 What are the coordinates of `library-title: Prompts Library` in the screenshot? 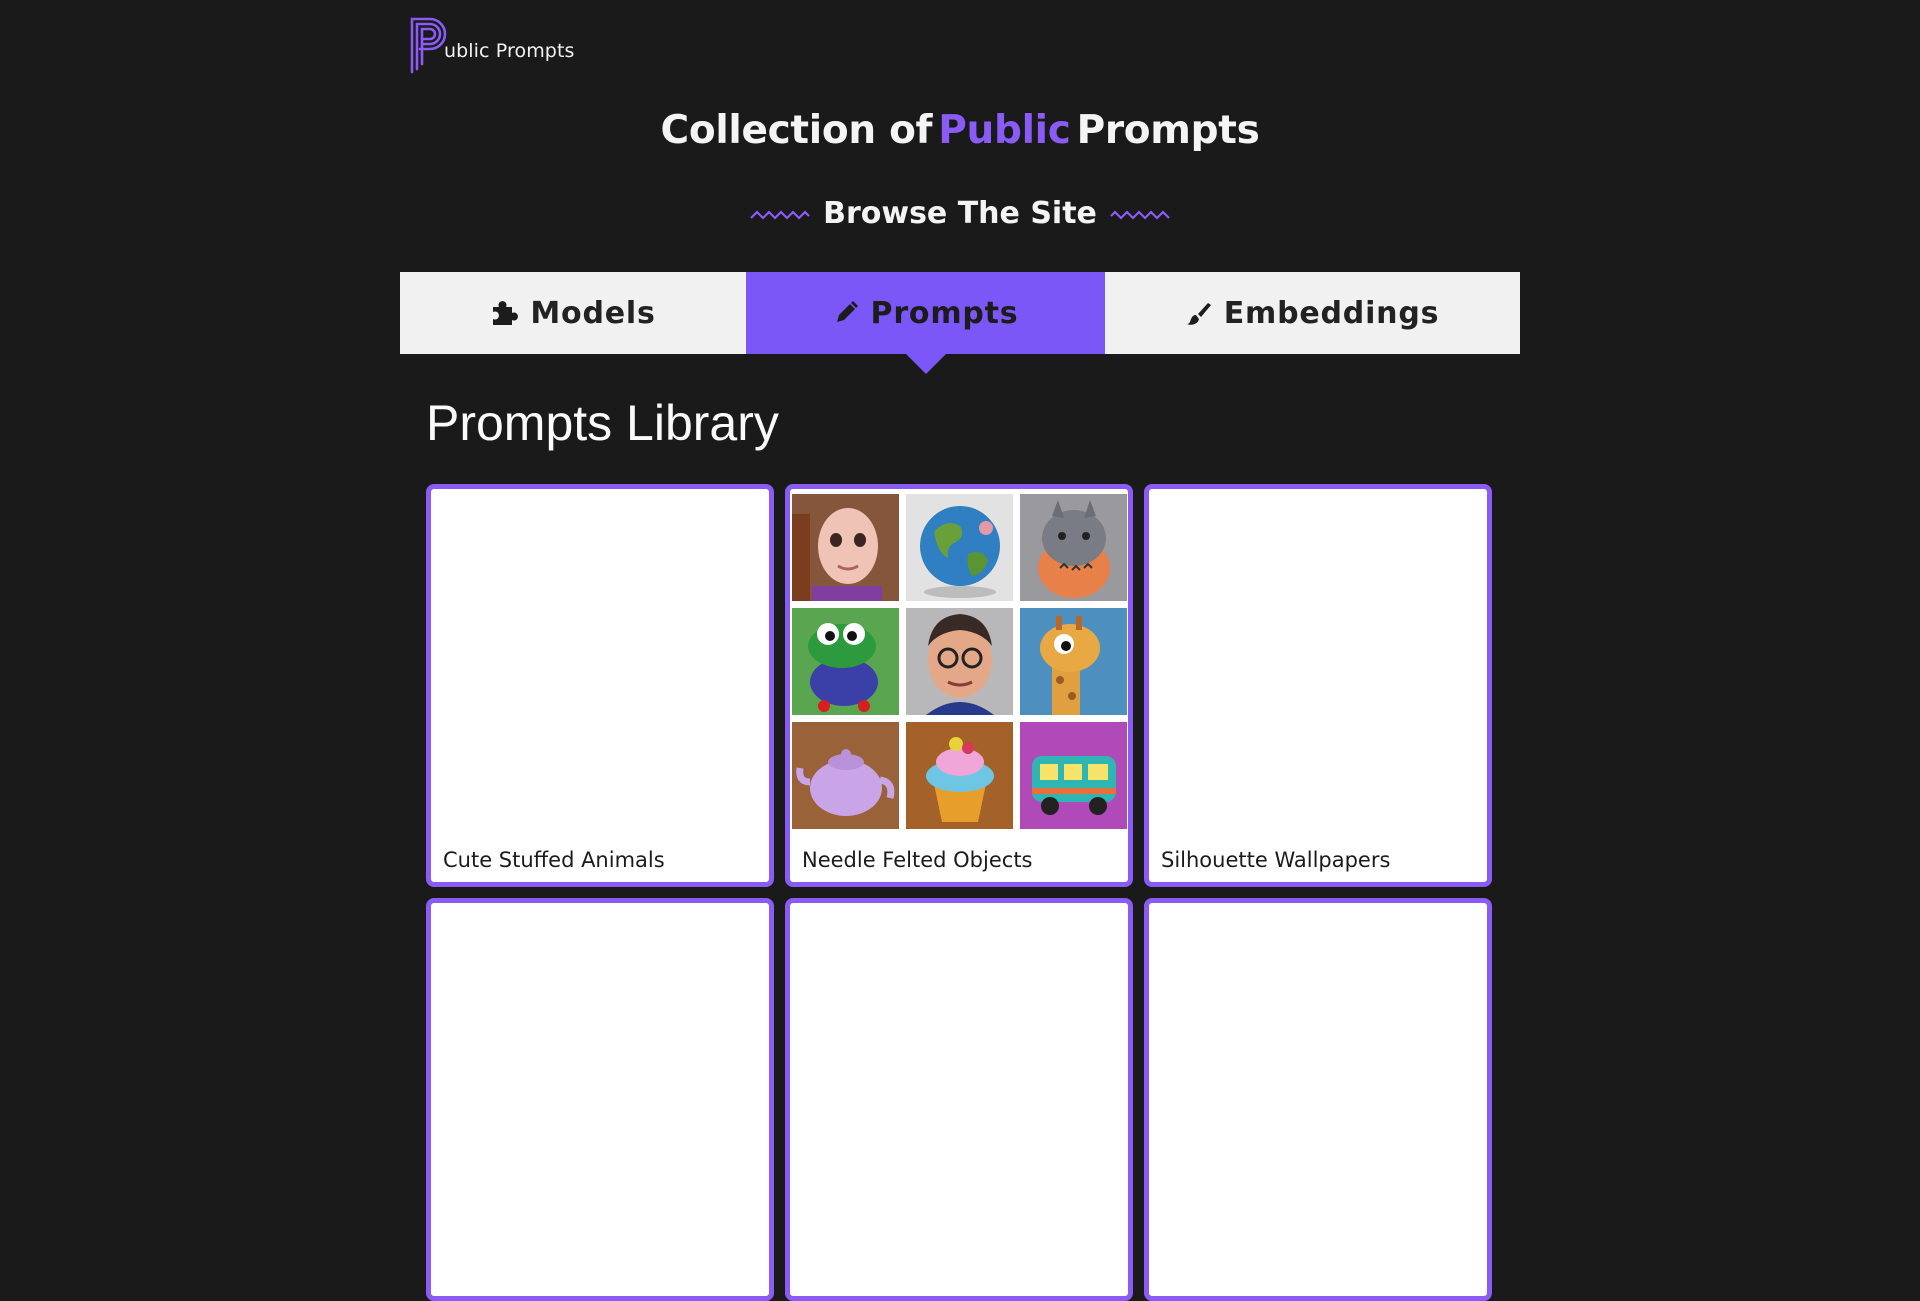 It's located at (602, 423).